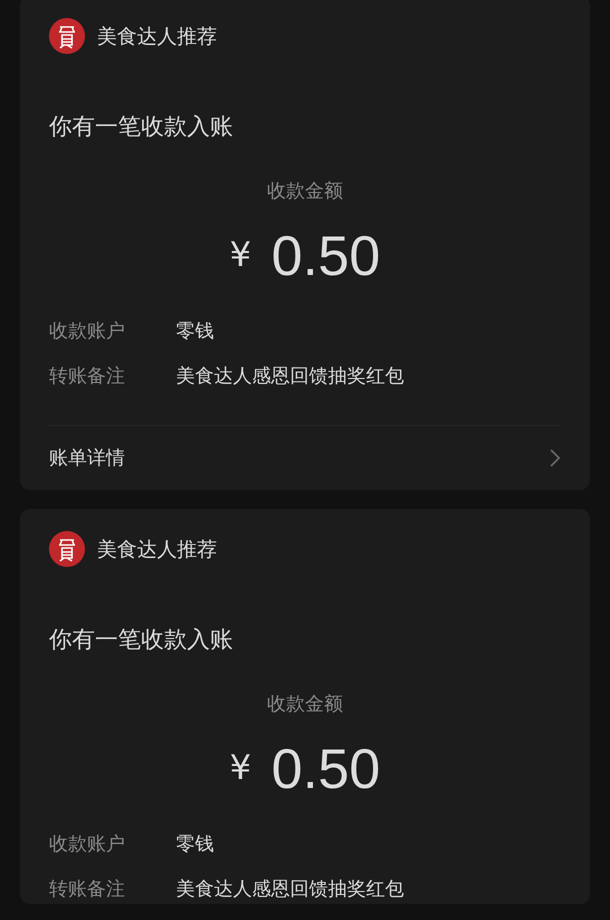 The height and width of the screenshot is (920, 610). I want to click on chevron-right-icon, so click(555, 458).